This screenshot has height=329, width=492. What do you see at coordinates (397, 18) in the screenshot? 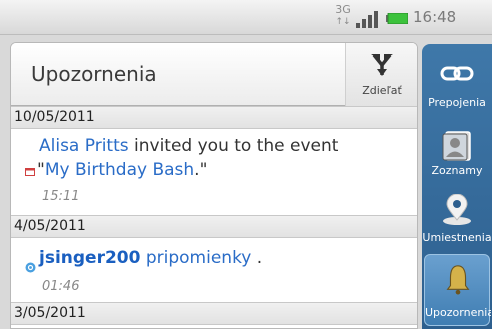
I see `battery-icon` at bounding box center [397, 18].